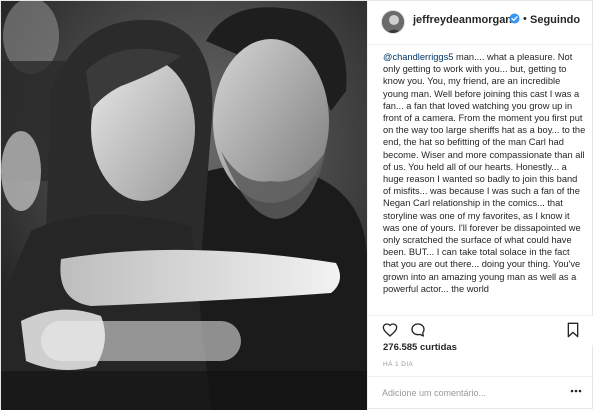 Image resolution: width=594 pixels, height=410 pixels. I want to click on more-options-icon, so click(576, 391).